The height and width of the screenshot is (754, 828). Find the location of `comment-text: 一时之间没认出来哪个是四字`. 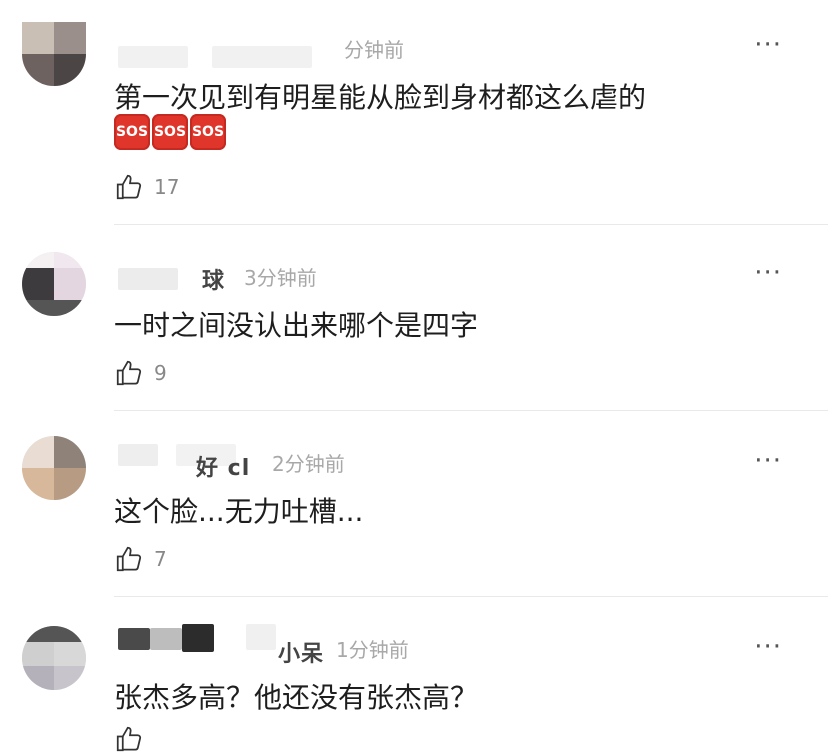

comment-text: 一时之间没认出来哪个是四字 is located at coordinates (296, 325).